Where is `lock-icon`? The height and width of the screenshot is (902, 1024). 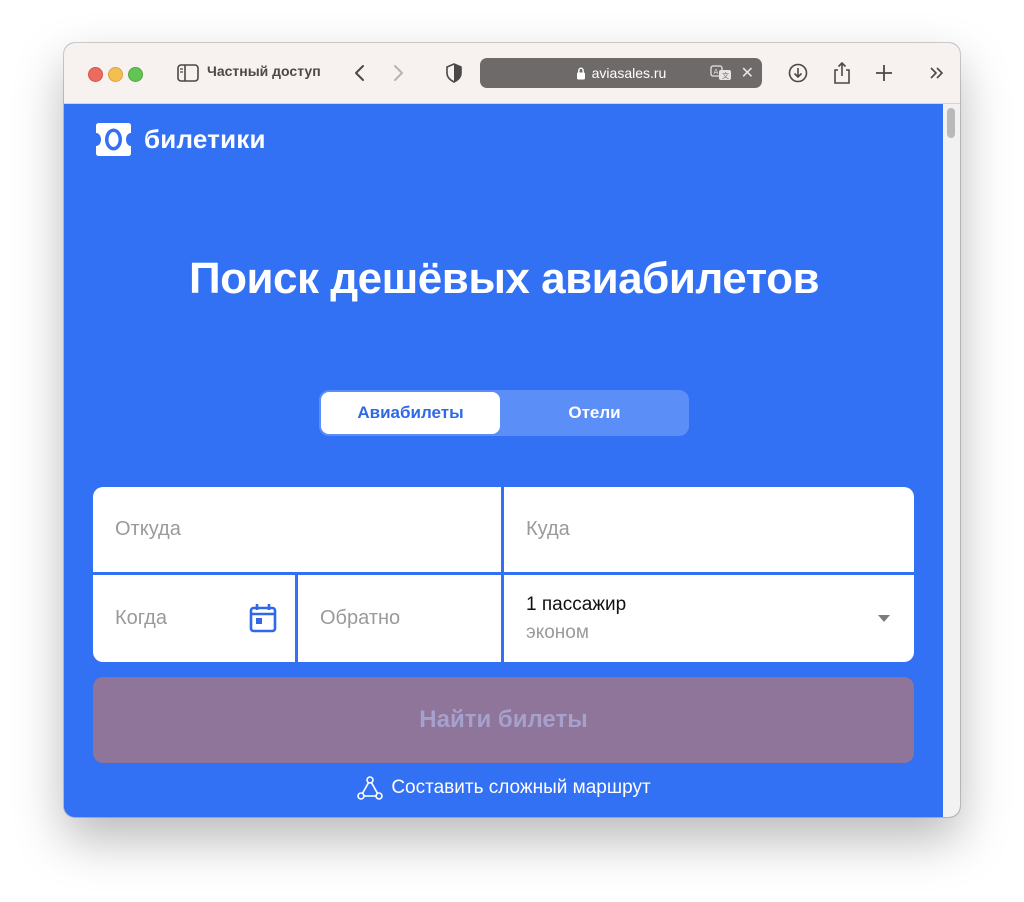
lock-icon is located at coordinates (581, 73).